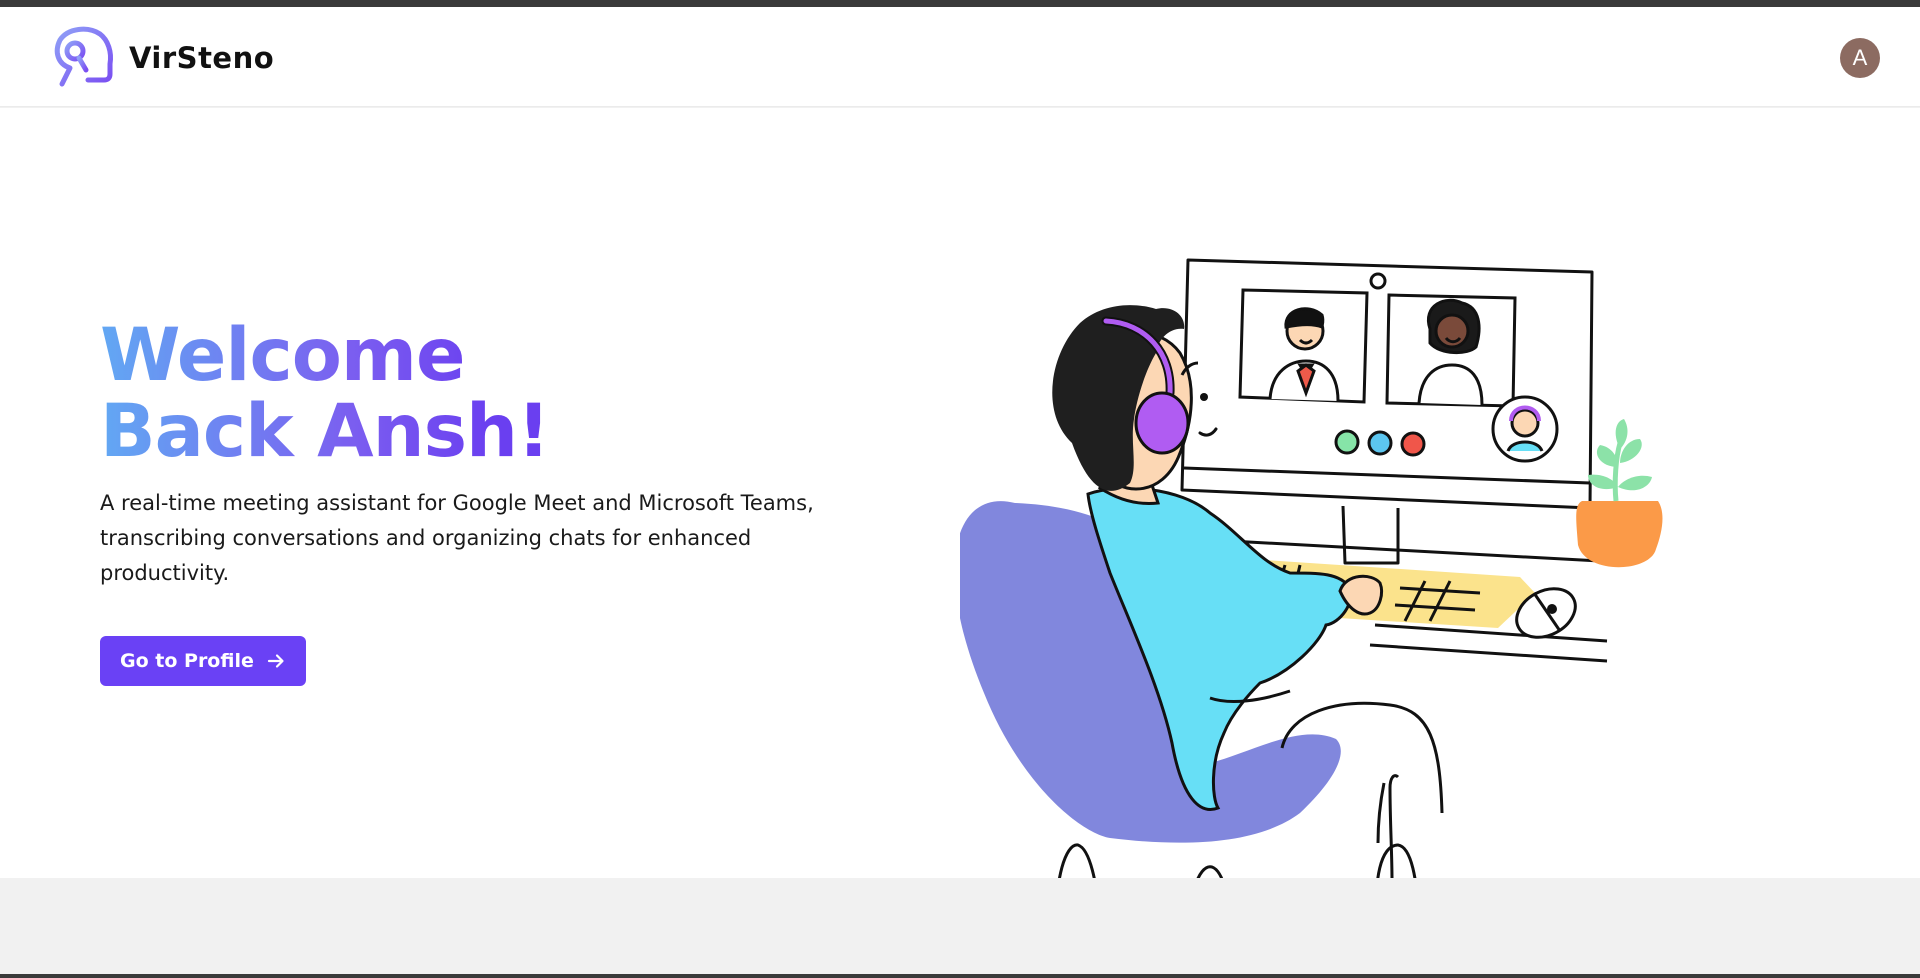 The width and height of the screenshot is (1920, 978). What do you see at coordinates (960, 57) in the screenshot?
I see `site-header: VirSteno A` at bounding box center [960, 57].